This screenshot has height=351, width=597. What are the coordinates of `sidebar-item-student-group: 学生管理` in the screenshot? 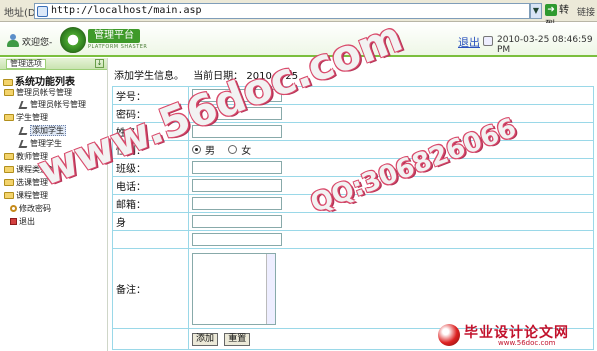 It's located at (26, 117).